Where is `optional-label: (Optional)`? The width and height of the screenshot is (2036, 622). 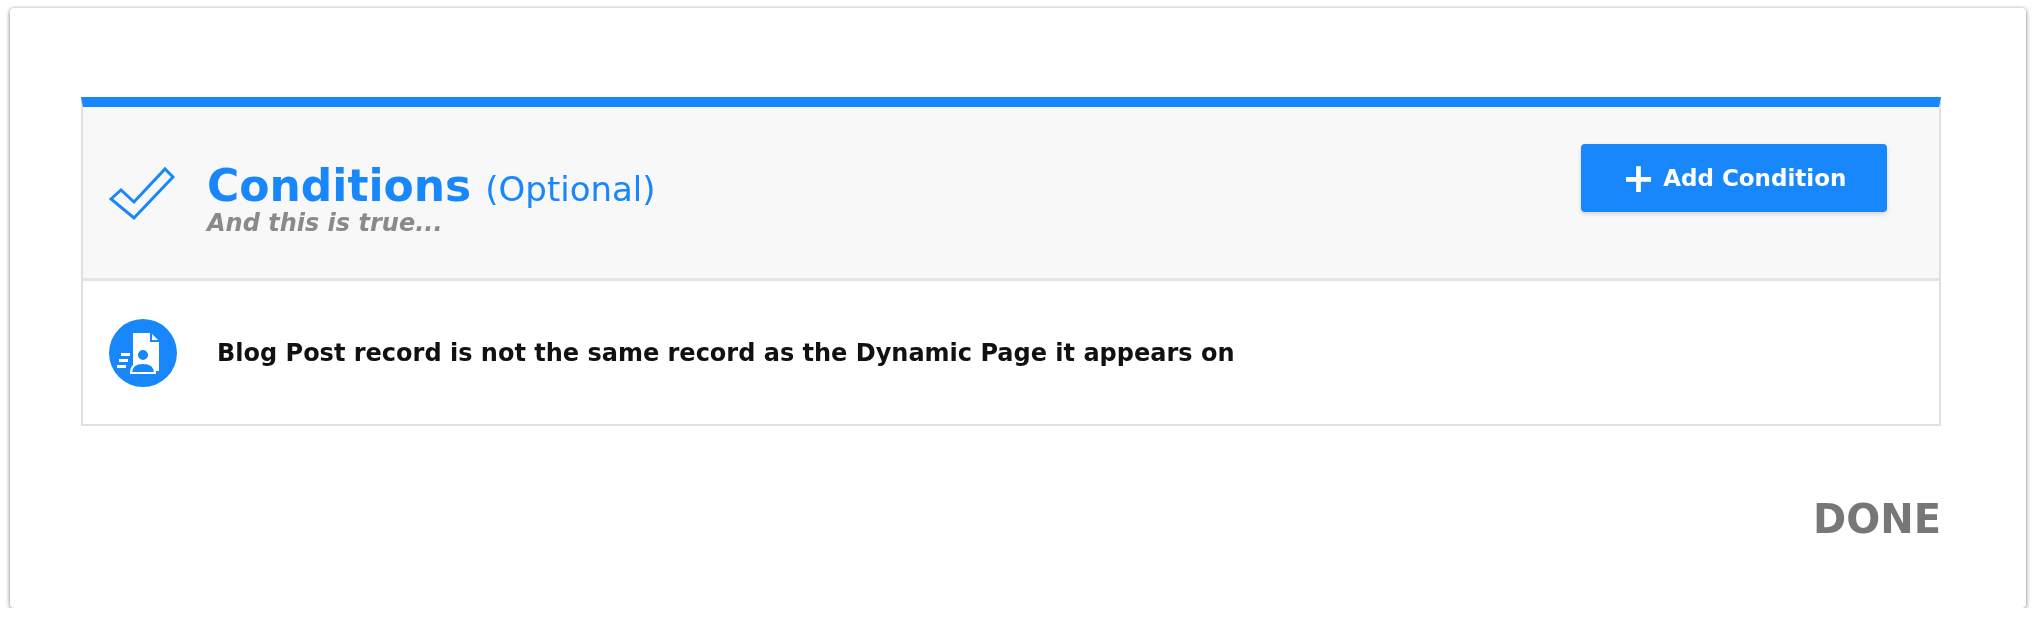 optional-label: (Optional) is located at coordinates (570, 189).